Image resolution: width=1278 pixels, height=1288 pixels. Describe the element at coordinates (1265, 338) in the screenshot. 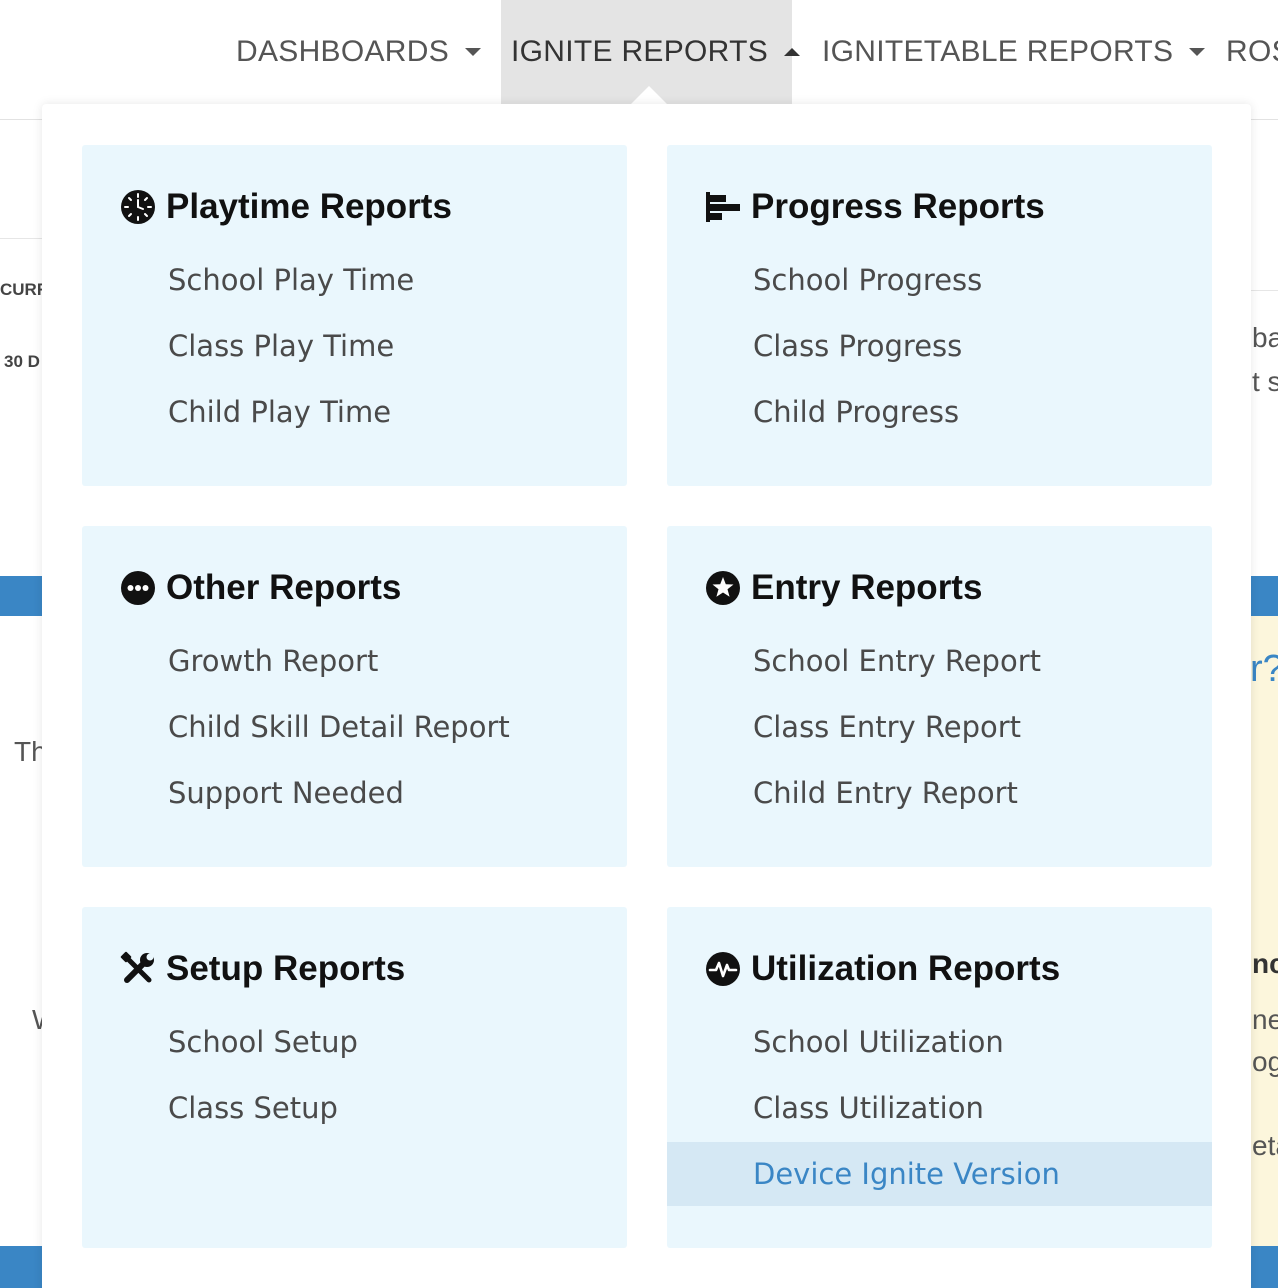

I see `bg-text-fragment: ba` at that location.